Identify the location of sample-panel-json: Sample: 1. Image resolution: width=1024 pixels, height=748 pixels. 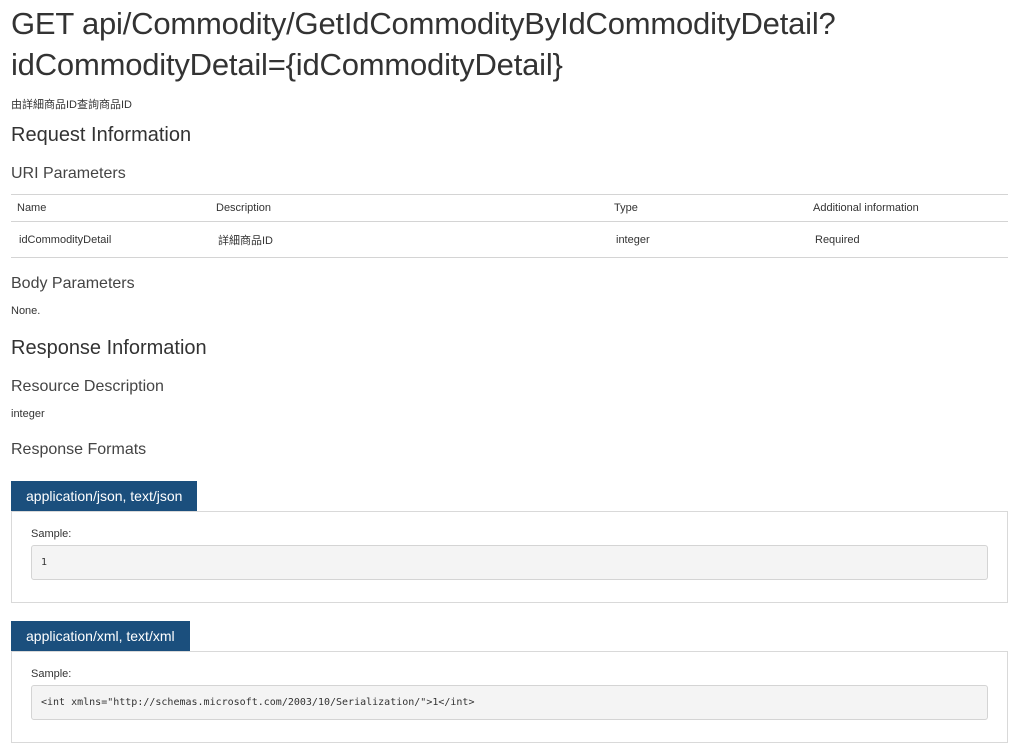
(509, 557).